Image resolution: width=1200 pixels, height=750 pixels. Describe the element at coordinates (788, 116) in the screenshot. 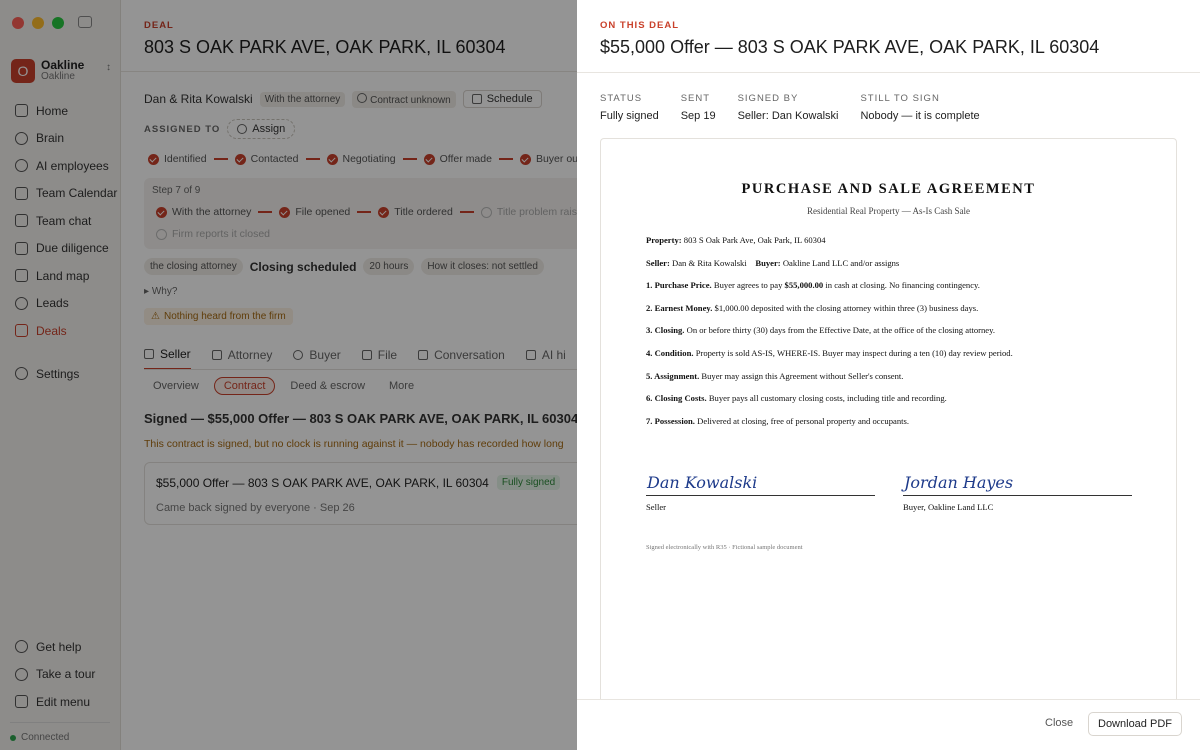

I see `meta-value: Seller: Dan Kowalski` at that location.